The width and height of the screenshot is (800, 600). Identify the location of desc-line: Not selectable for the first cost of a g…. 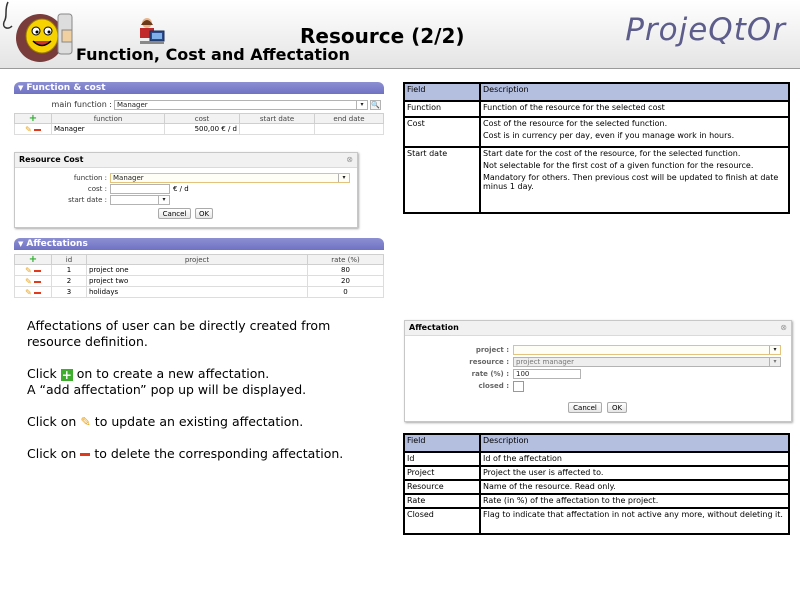
(618, 165).